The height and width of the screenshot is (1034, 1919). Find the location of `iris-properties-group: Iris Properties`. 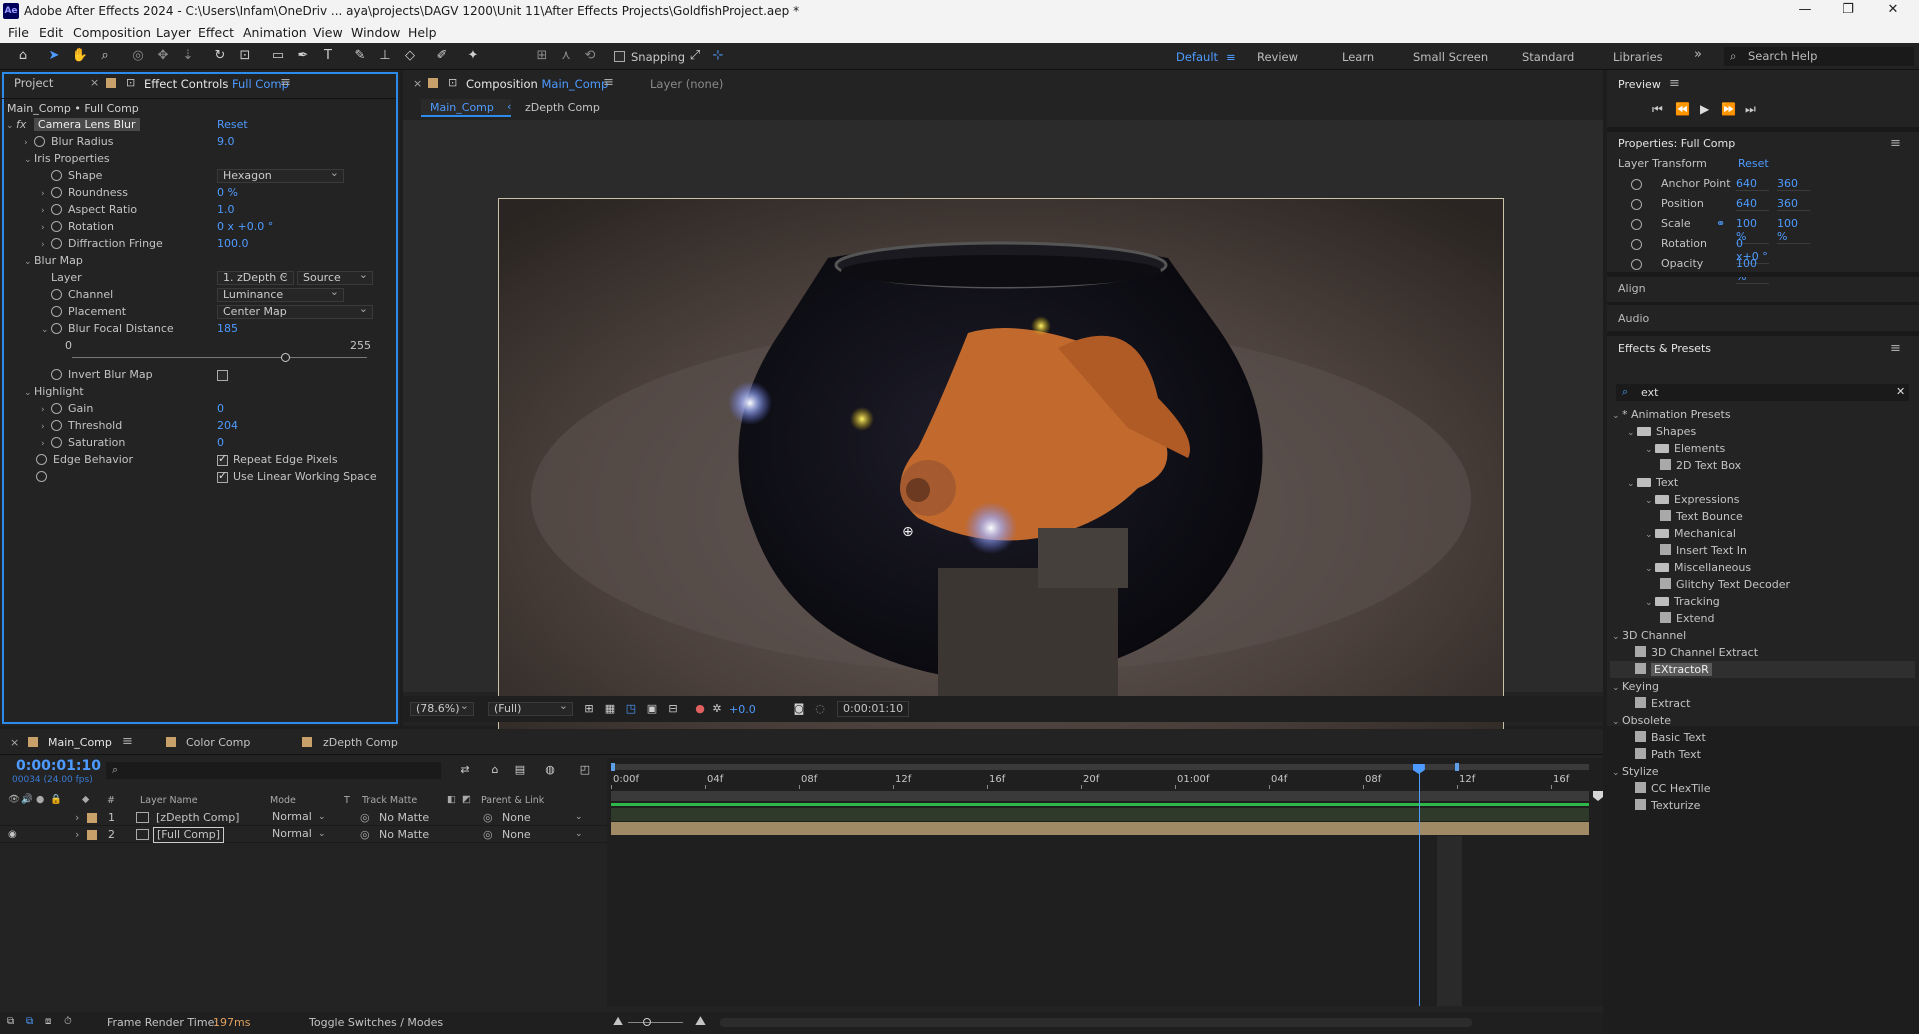

iris-properties-group: Iris Properties is located at coordinates (72, 158).